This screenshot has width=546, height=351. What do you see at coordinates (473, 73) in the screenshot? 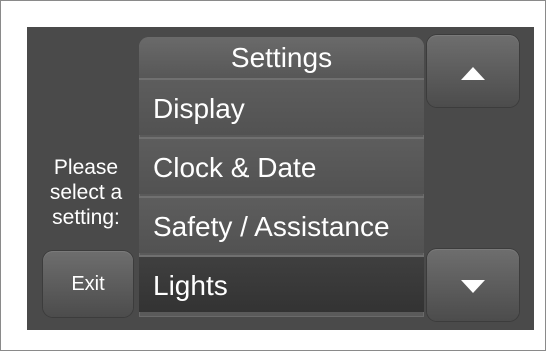
I see `triangle-up-icon` at bounding box center [473, 73].